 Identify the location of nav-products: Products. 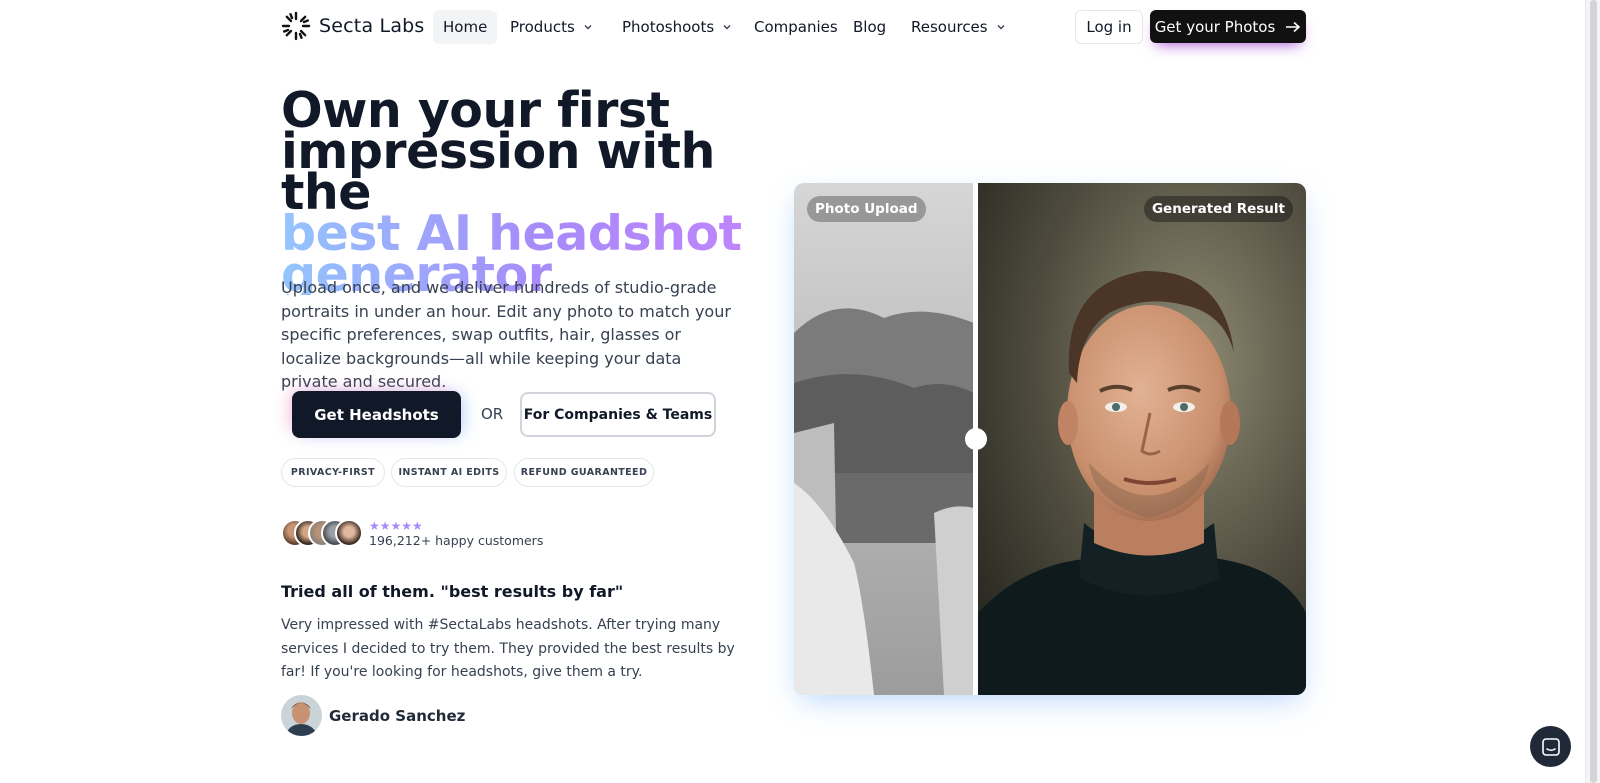
(551, 27).